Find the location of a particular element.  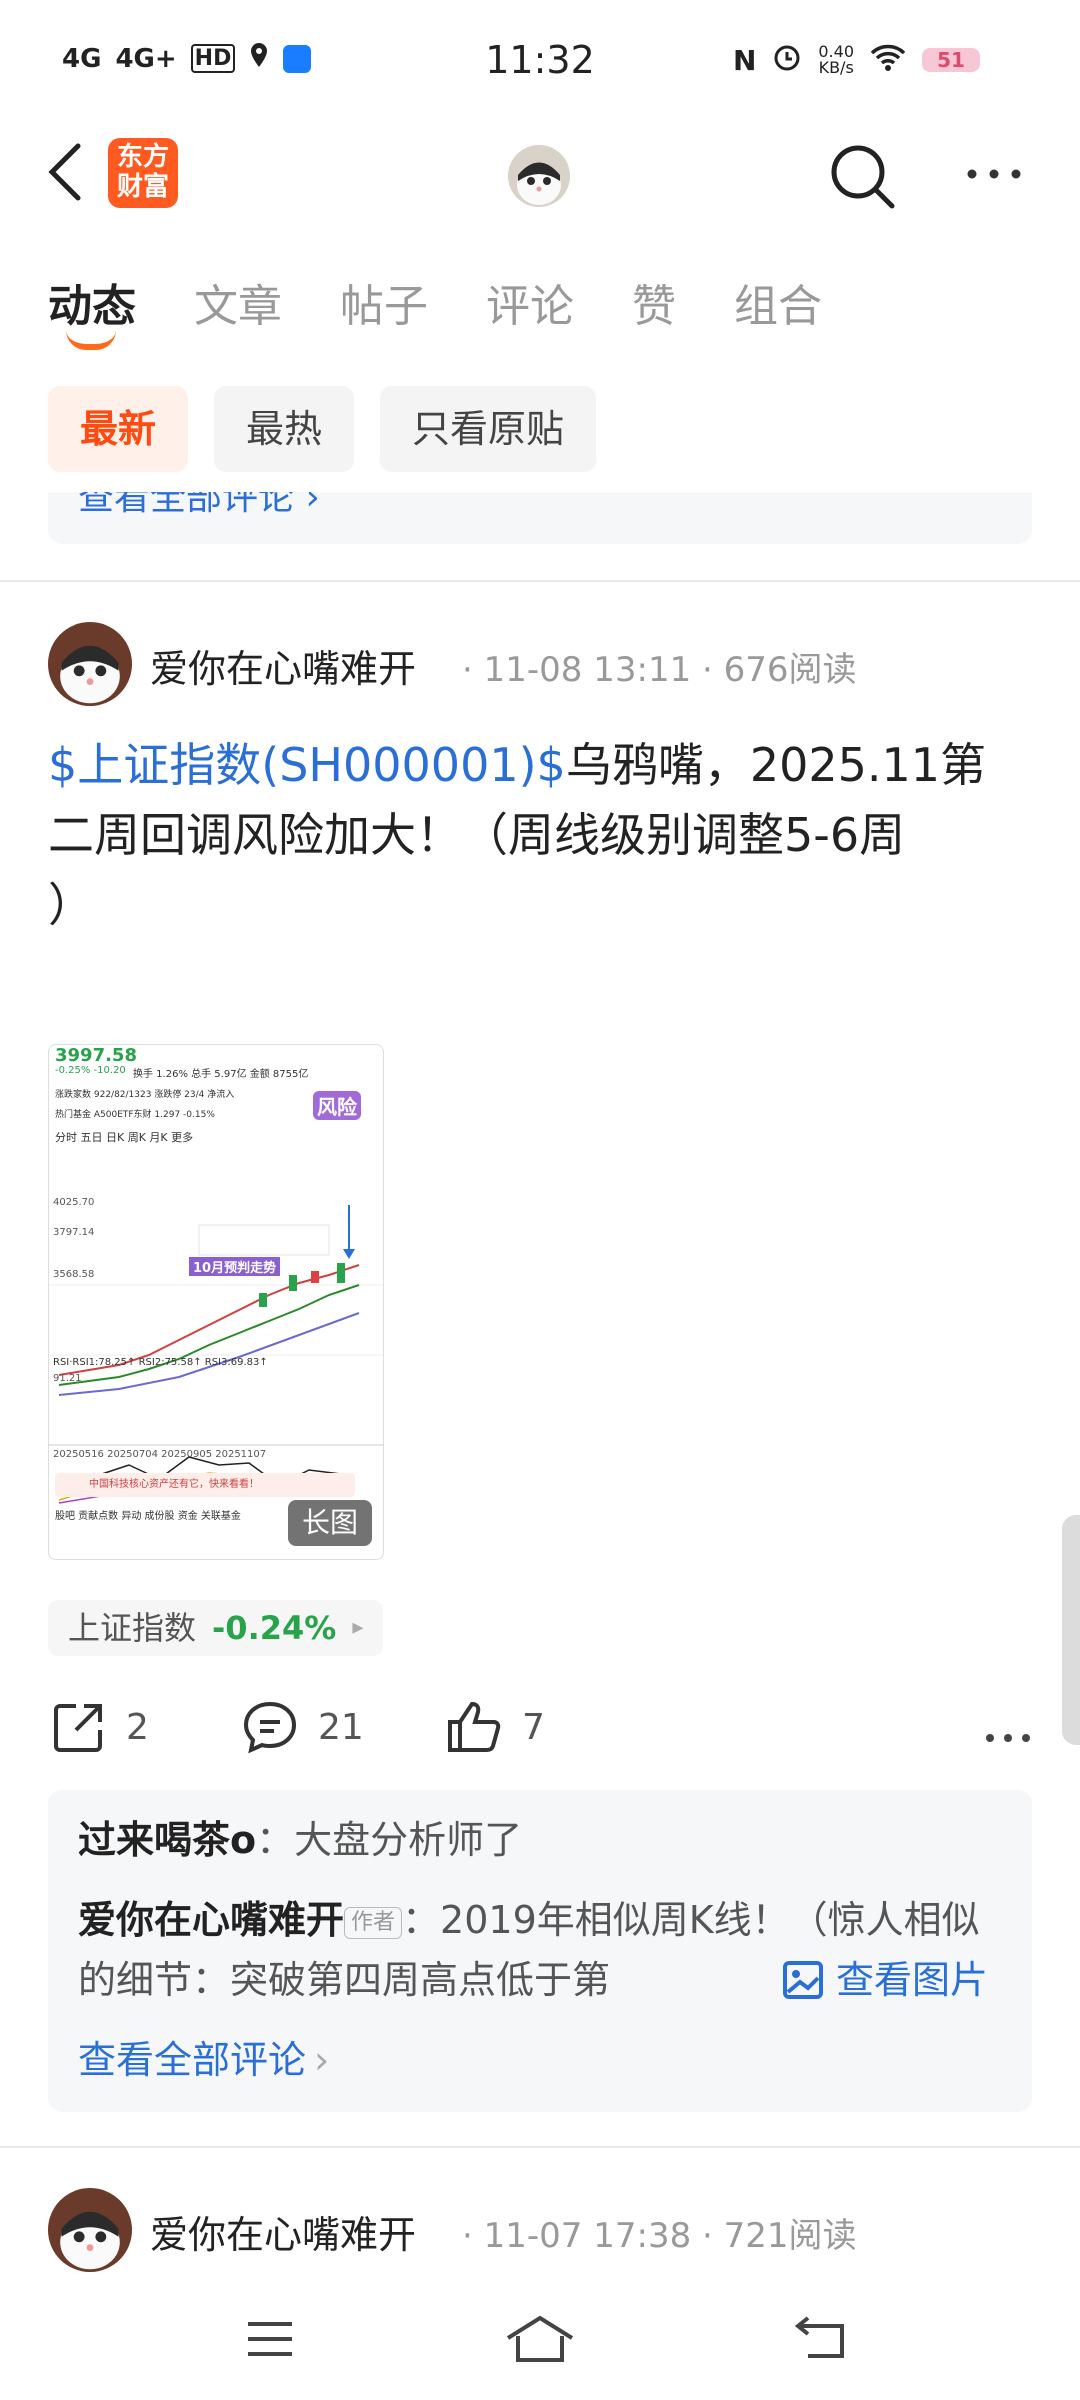

app-logo: 东方 财富 is located at coordinates (143, 173).